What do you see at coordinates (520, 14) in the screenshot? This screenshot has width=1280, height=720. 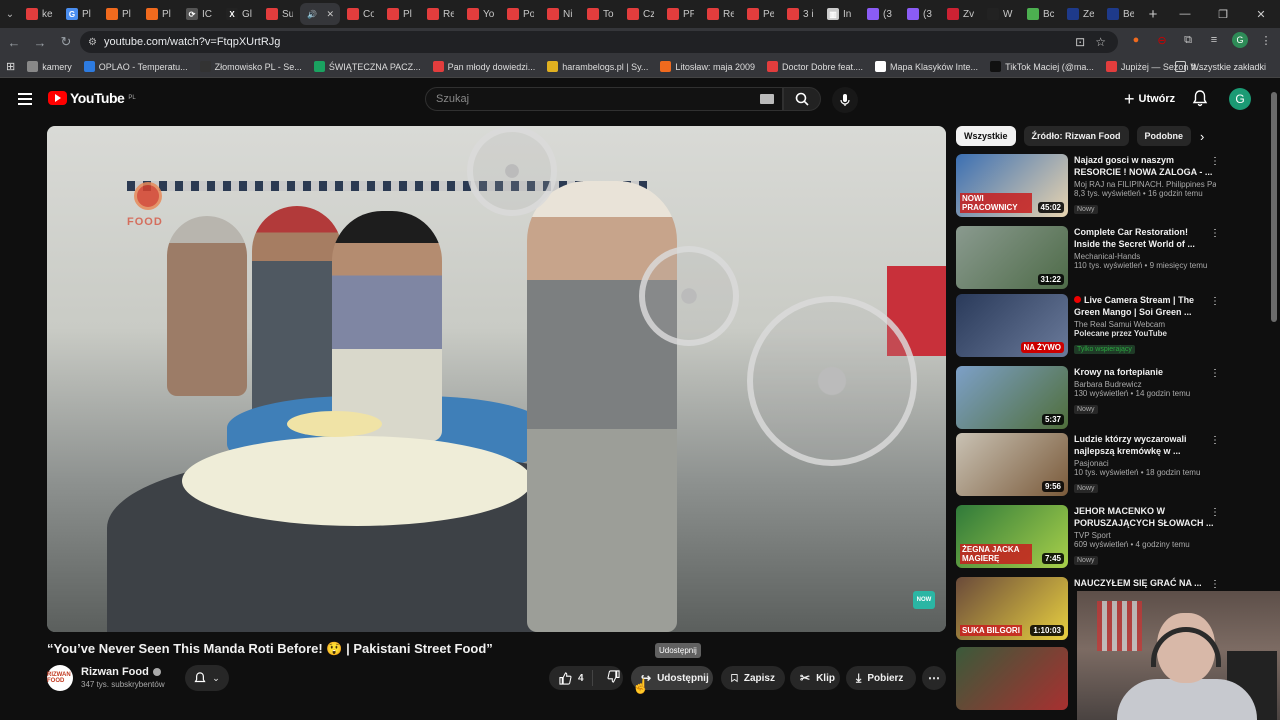 I see `browser-tab: Po` at bounding box center [520, 14].